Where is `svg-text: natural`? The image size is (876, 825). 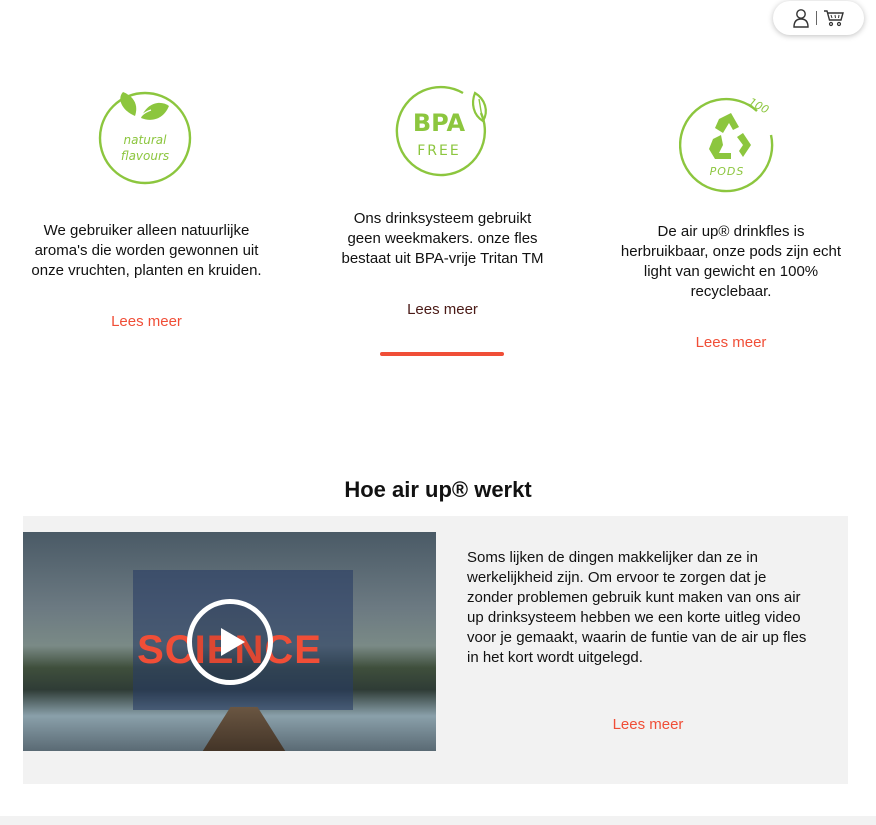 svg-text: natural is located at coordinates (145, 140).